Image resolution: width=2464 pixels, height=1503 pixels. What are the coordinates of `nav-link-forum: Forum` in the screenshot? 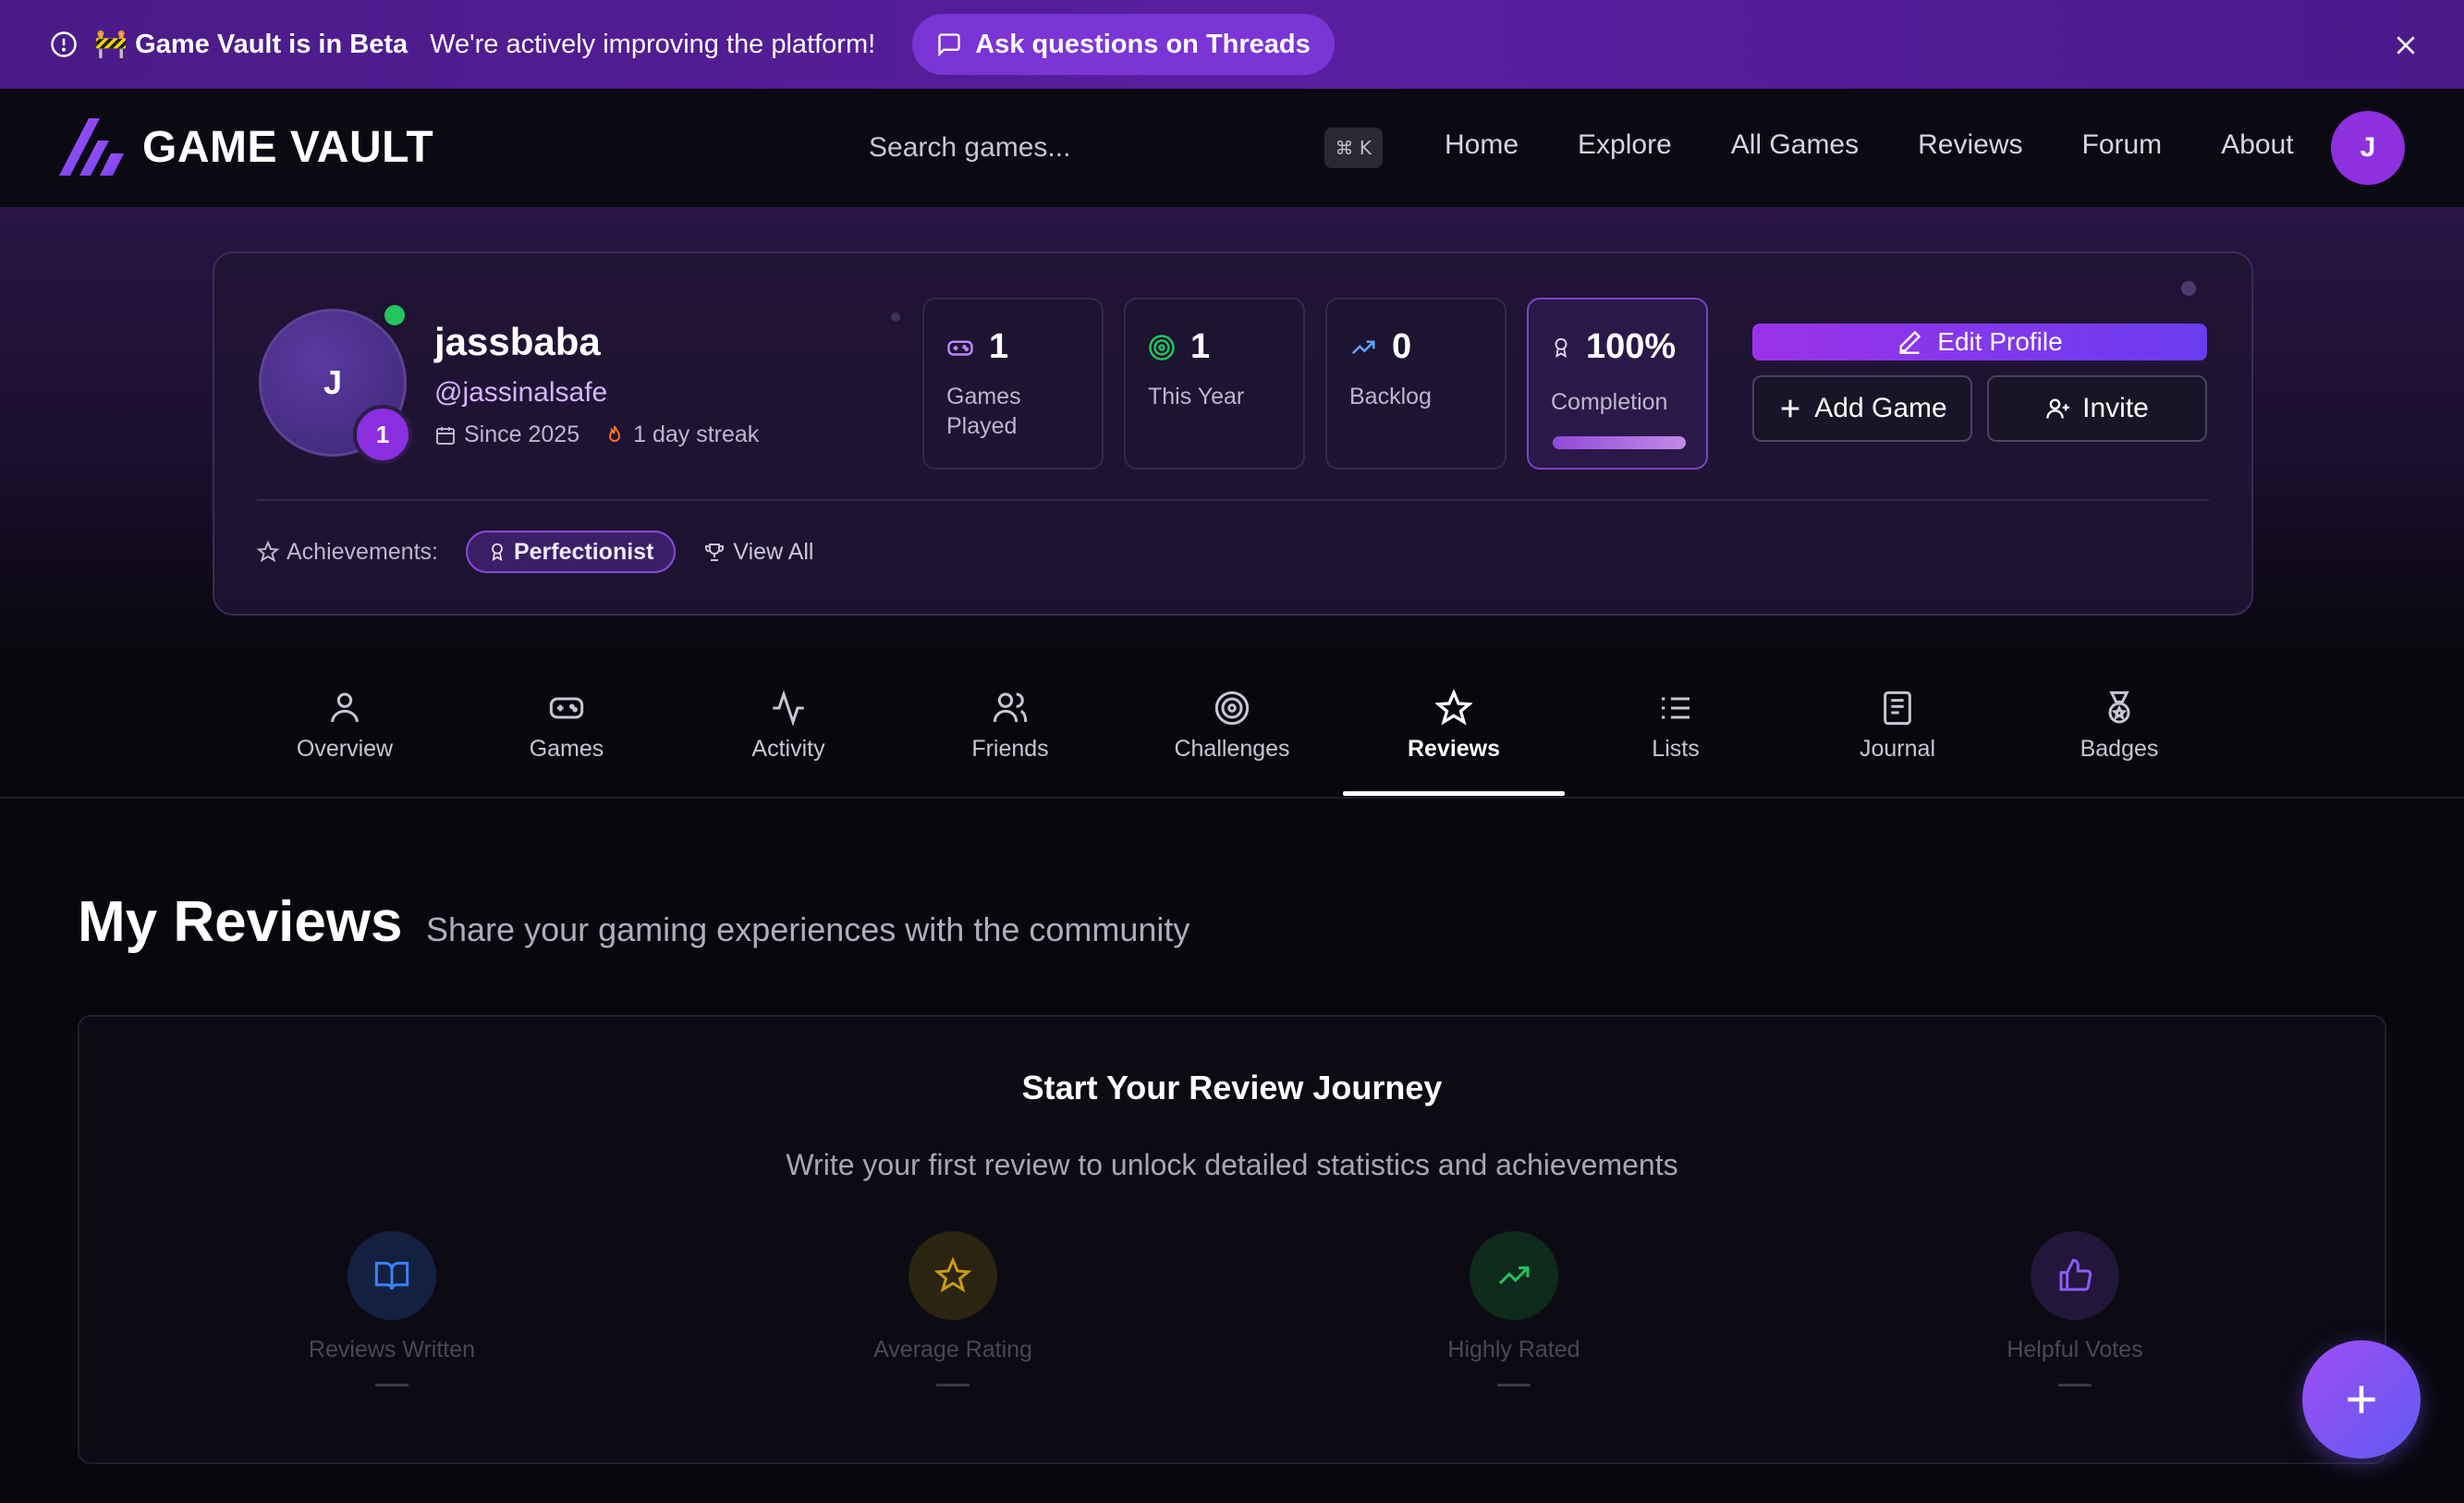 It's located at (2122, 145).